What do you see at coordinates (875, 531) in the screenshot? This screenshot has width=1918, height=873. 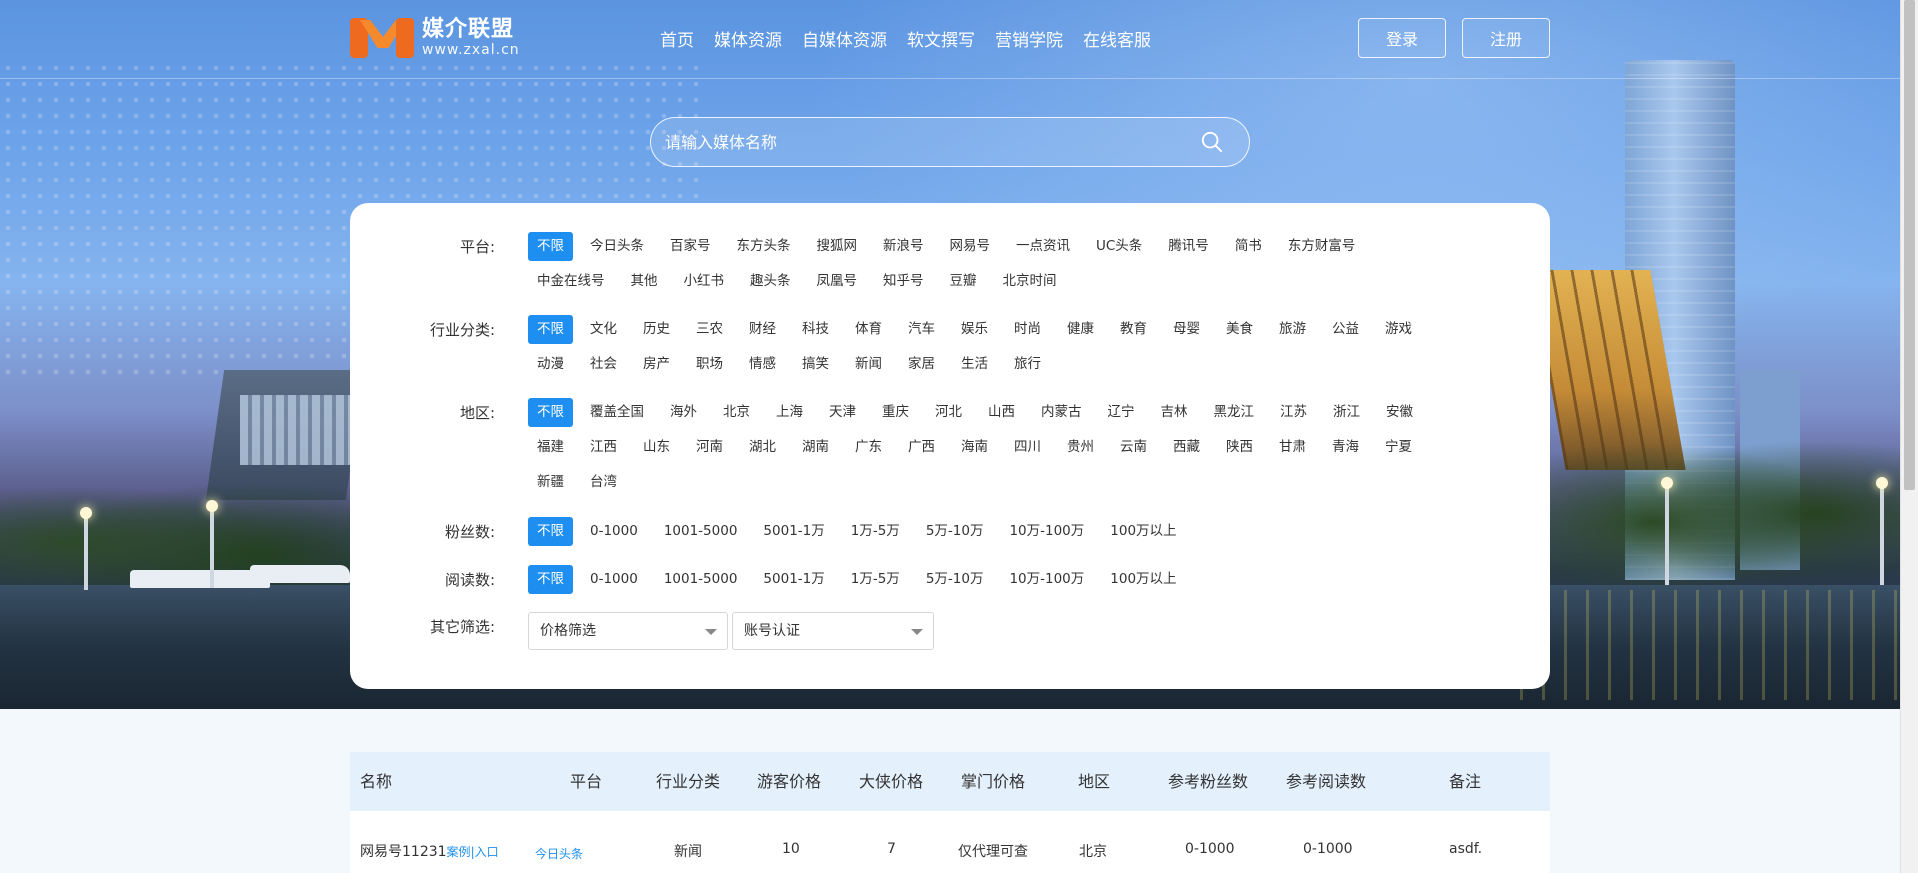 I see `filter-option-fans: 1万-5万` at bounding box center [875, 531].